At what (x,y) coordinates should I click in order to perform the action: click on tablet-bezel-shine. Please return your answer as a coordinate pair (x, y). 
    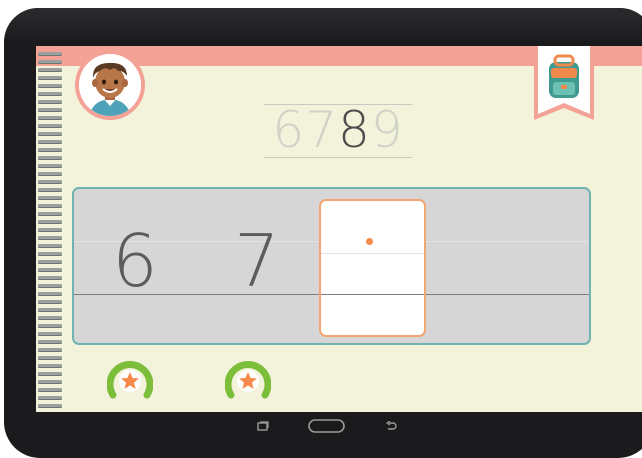
    Looking at the image, I should click on (323, 25).